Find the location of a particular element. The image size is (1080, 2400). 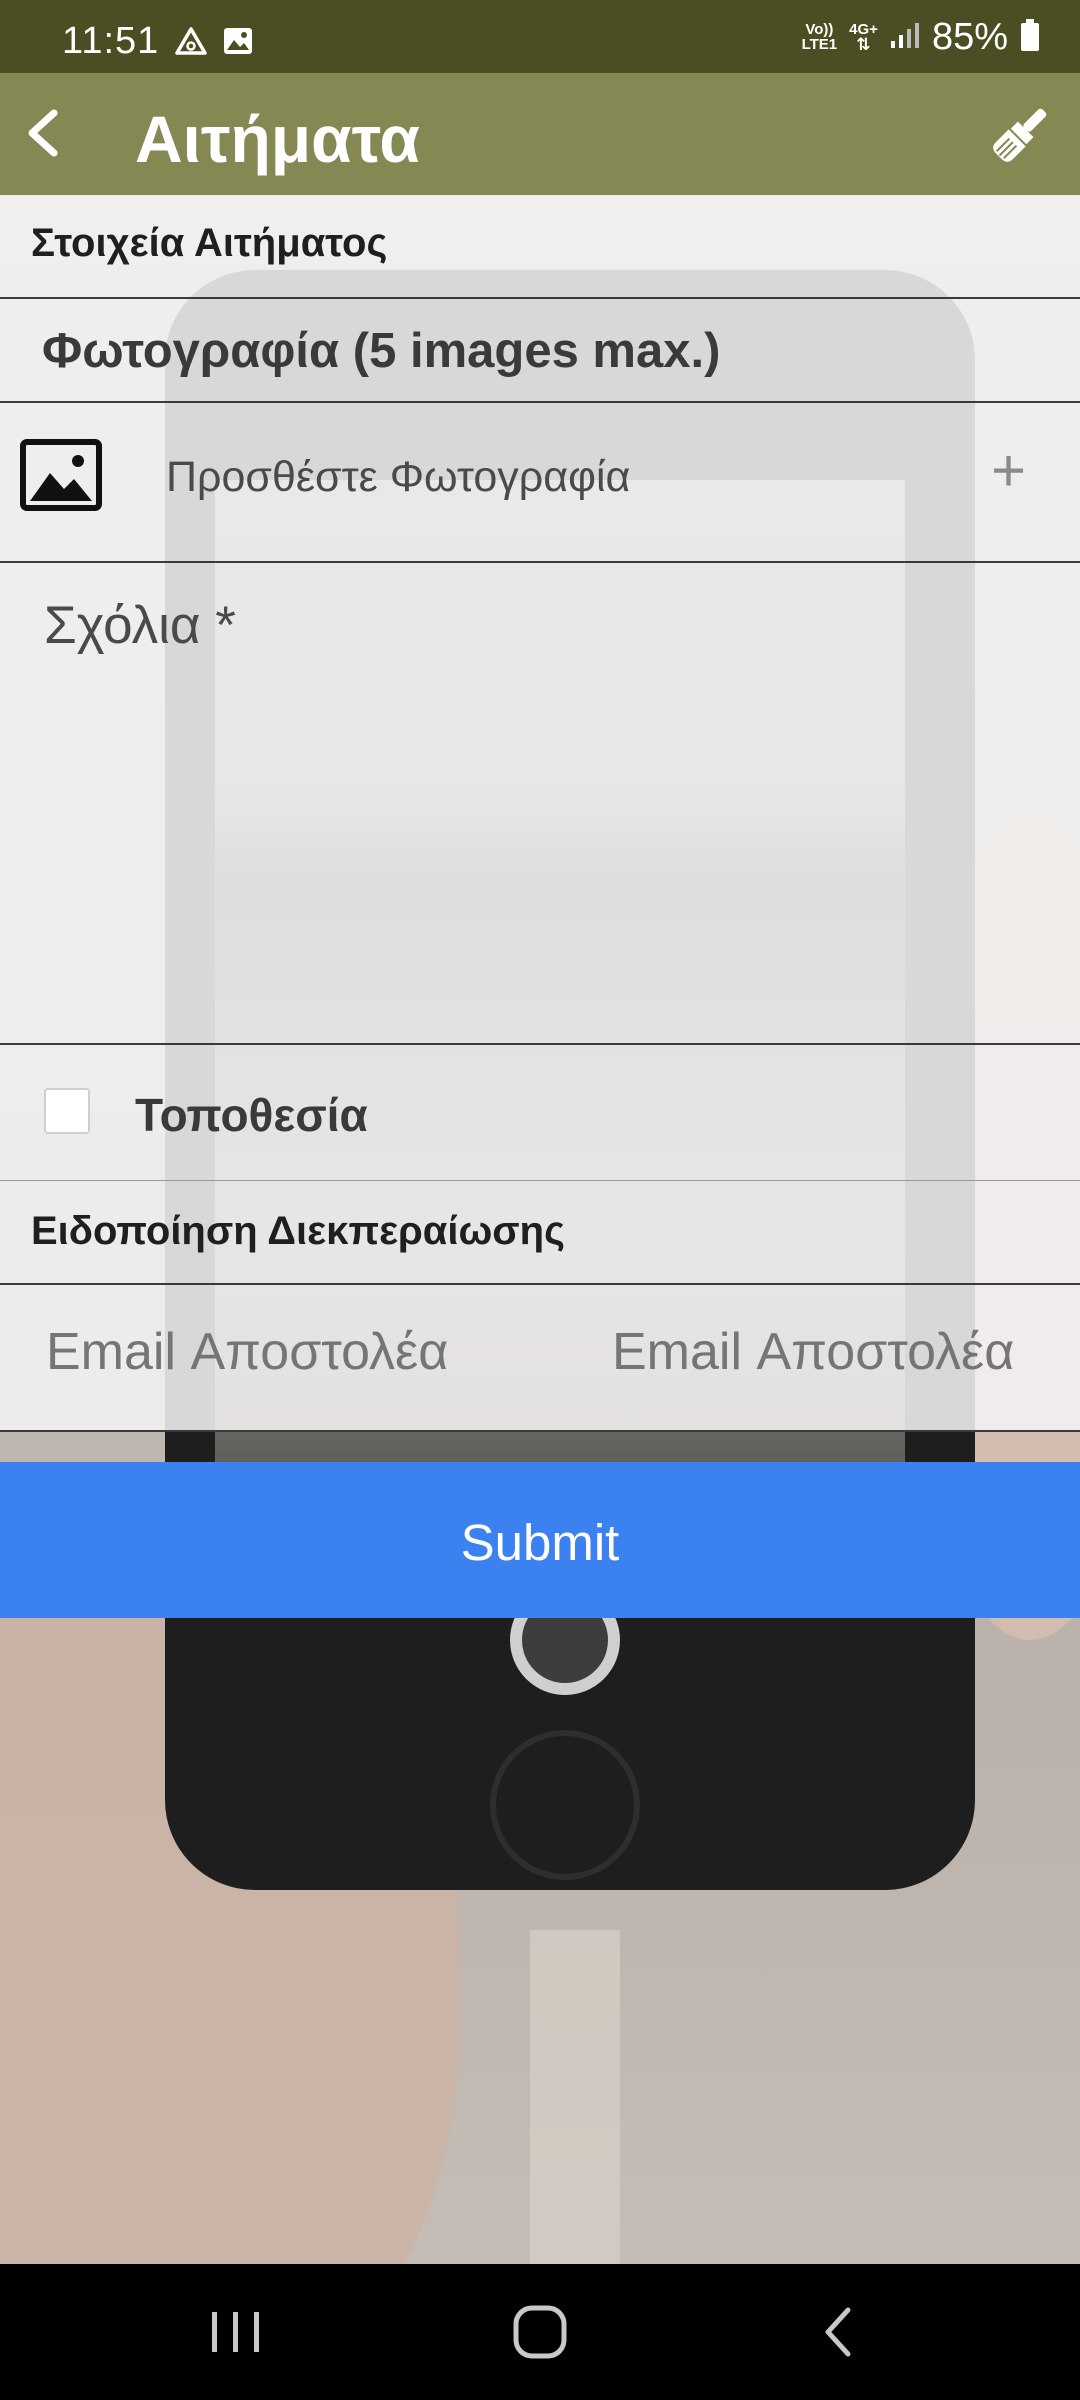

section-notification: Ειδοποίηση Διεκπεραίωσης is located at coordinates (540, 1233).